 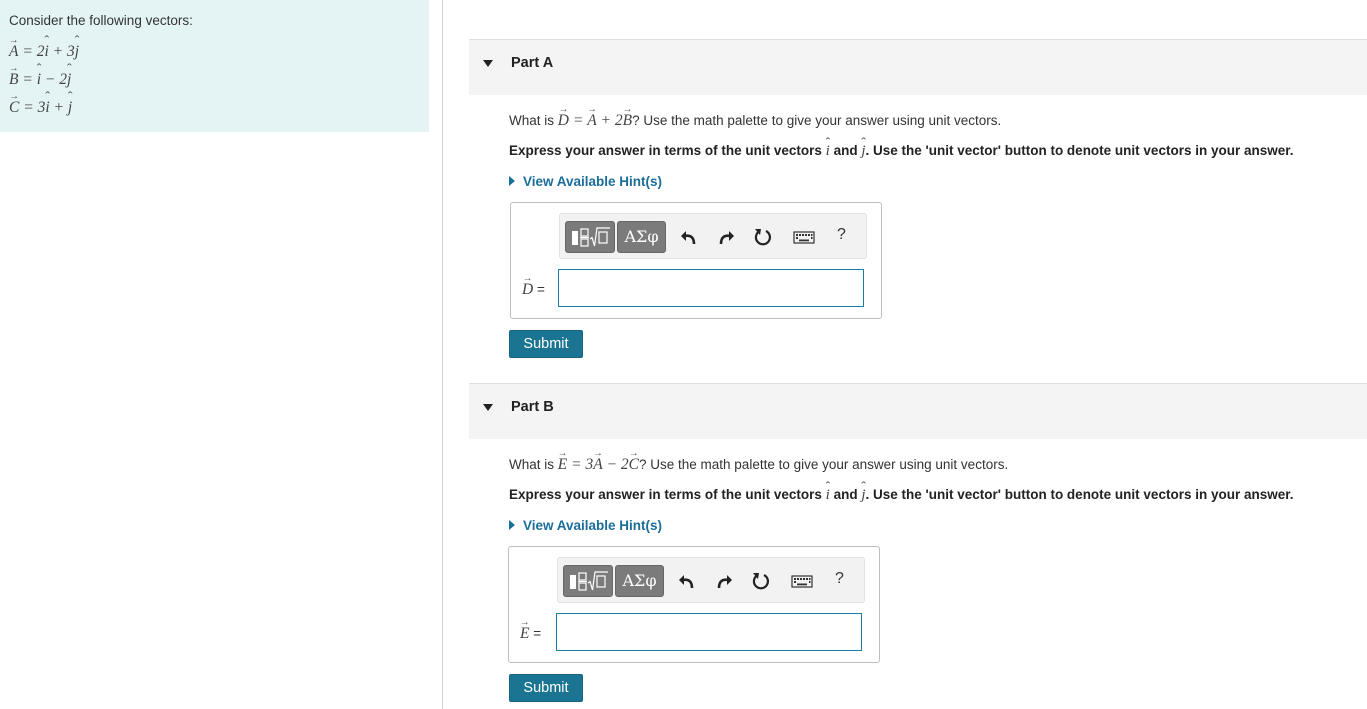 I want to click on part-a-submit-button: Submit, so click(x=546, y=344).